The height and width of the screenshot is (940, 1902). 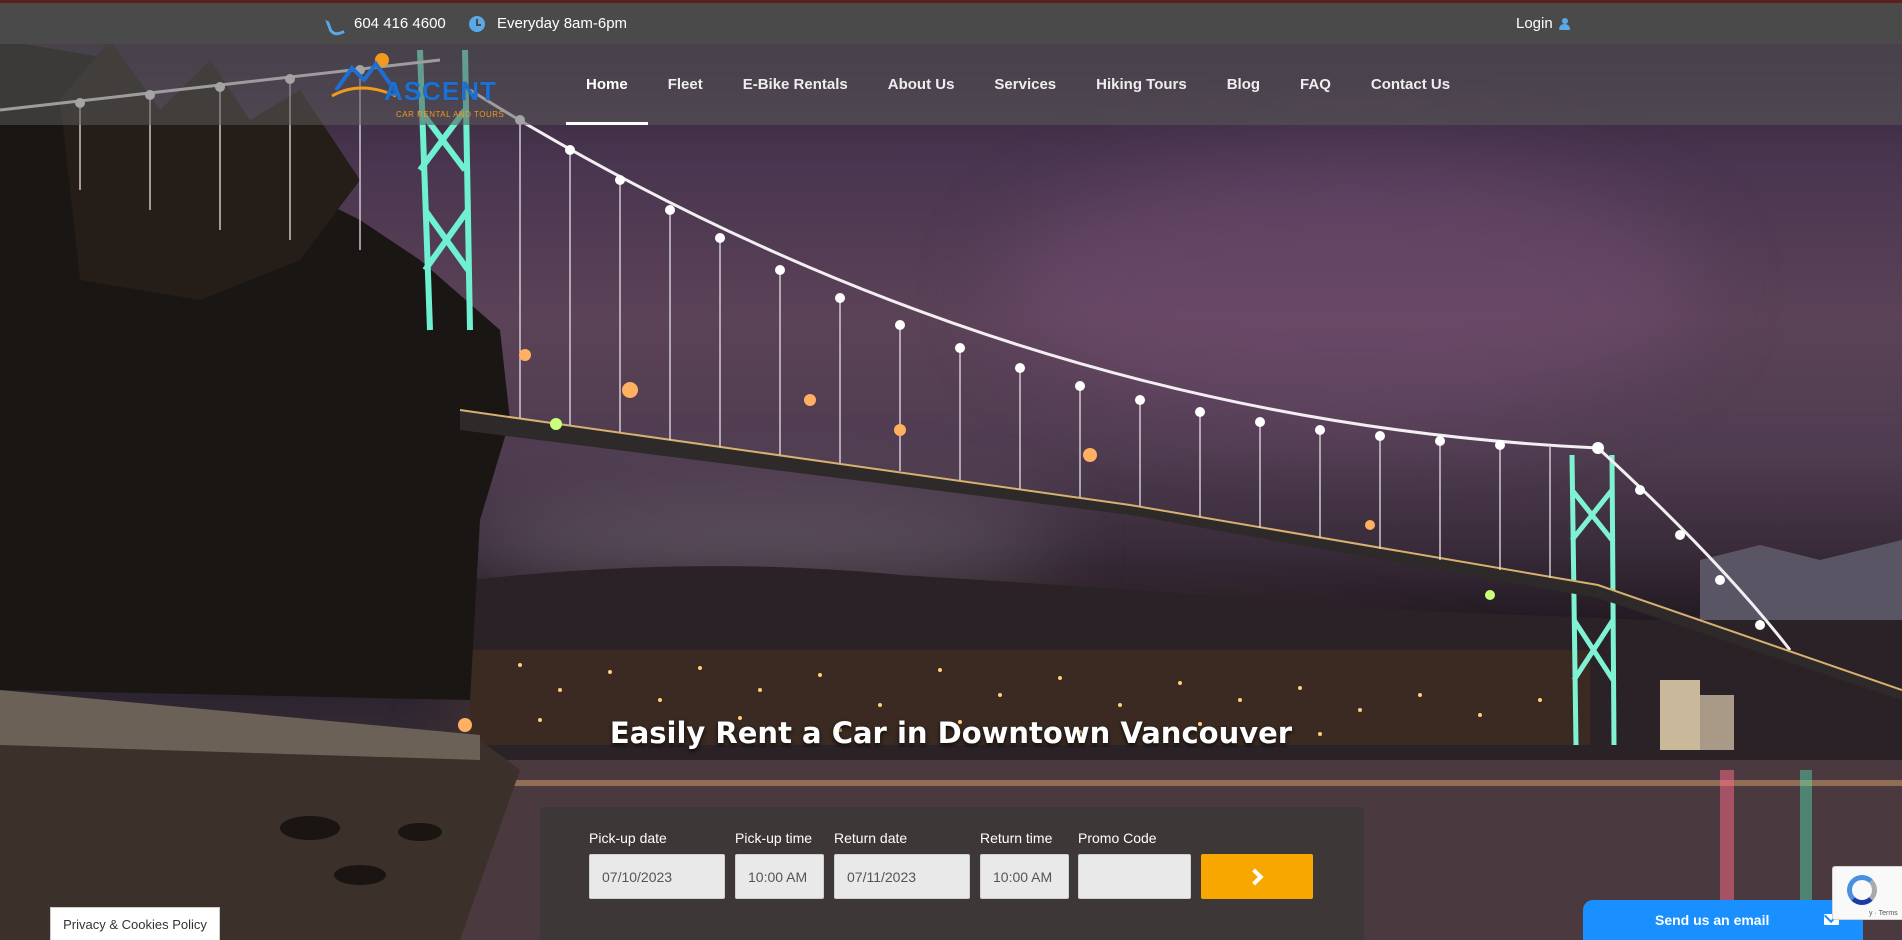 What do you see at coordinates (1141, 84) in the screenshot?
I see `nav-item-hiking-tours: Hiking Tours` at bounding box center [1141, 84].